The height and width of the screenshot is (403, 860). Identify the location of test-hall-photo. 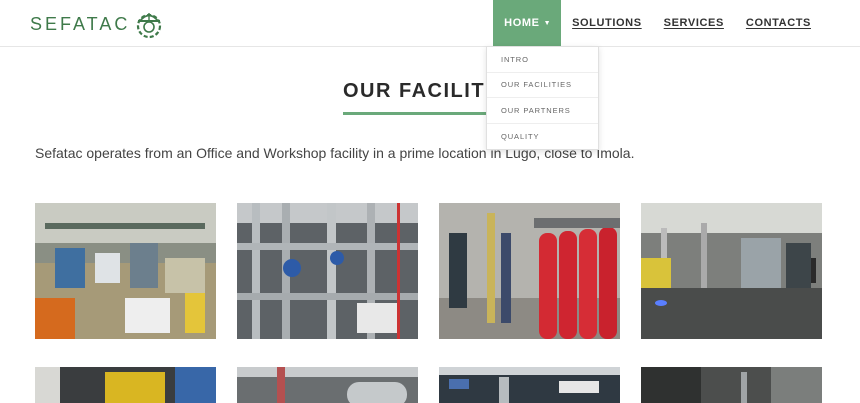
(731, 271).